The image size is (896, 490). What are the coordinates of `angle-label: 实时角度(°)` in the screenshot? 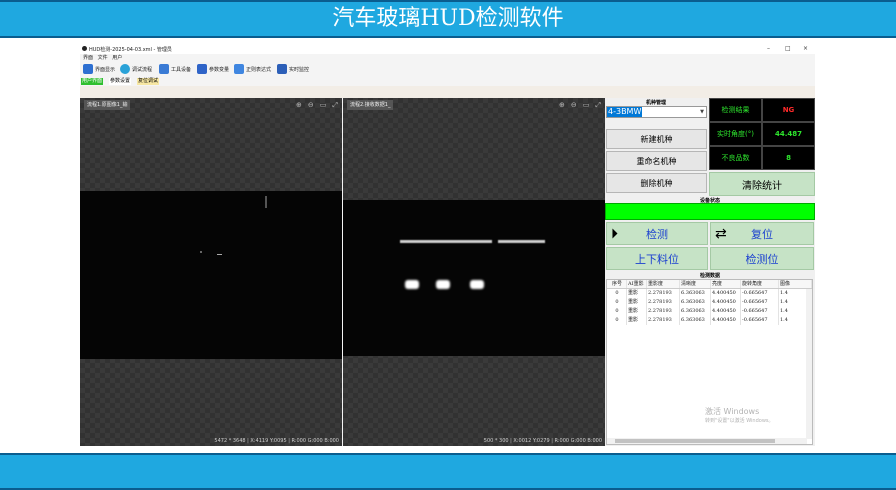 It's located at (735, 134).